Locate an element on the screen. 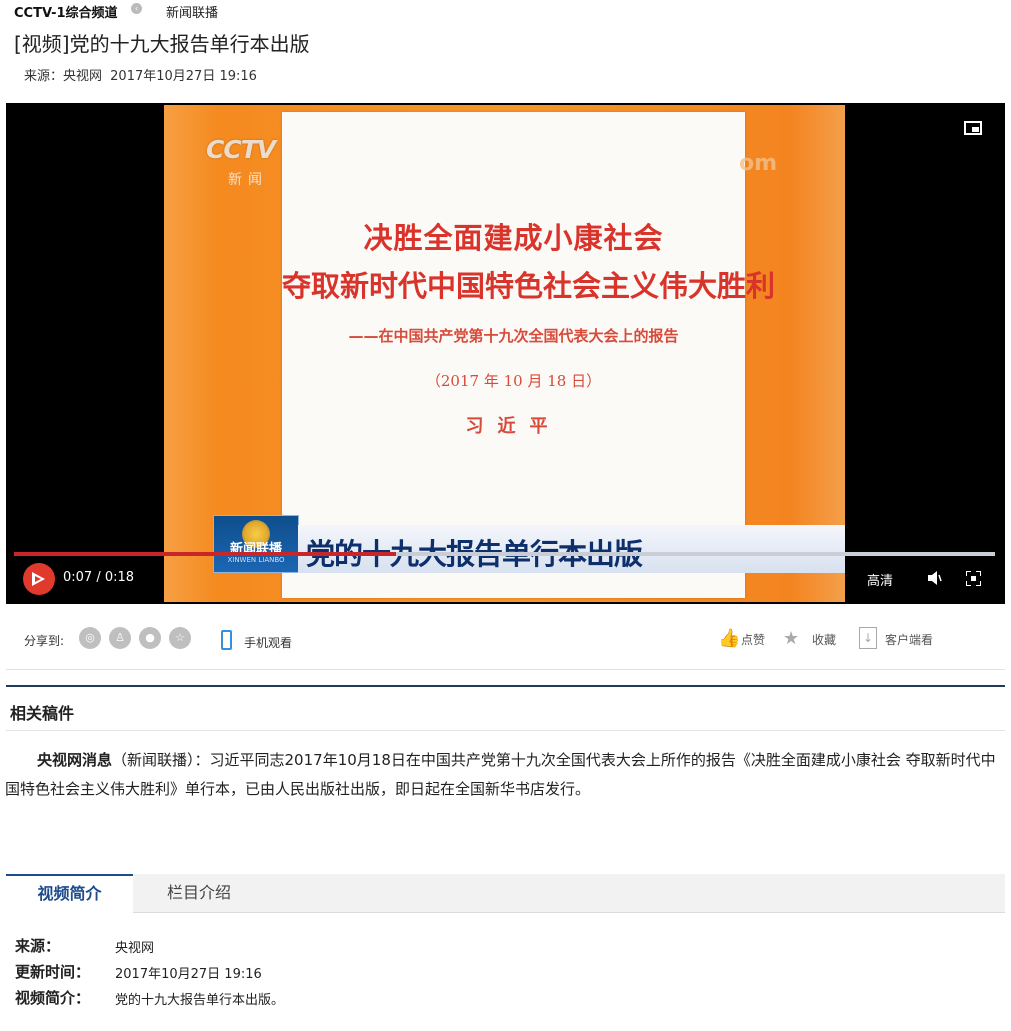 This screenshot has width=1011, height=1031. xinwen-lianbo-logo: 新闻联播 XINWEN LIANBO is located at coordinates (256, 544).